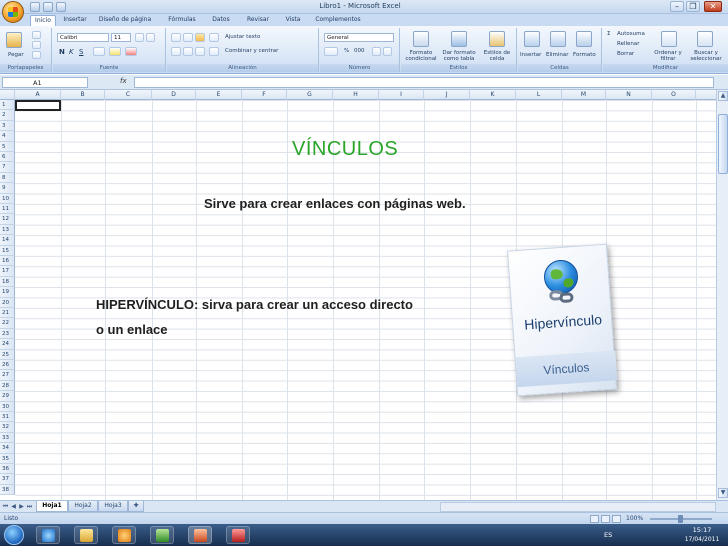 This screenshot has height=546, width=728. What do you see at coordinates (578, 507) in the screenshot?
I see `horizontal-scrollbar` at bounding box center [578, 507].